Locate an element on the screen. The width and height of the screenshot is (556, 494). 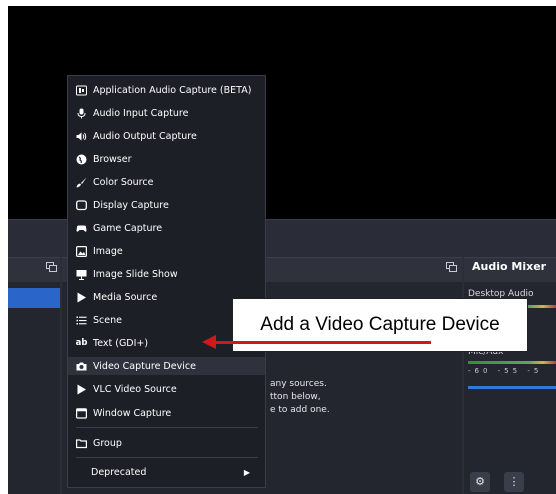
menu-item-window-capture: Window Capture is located at coordinates (123, 413).